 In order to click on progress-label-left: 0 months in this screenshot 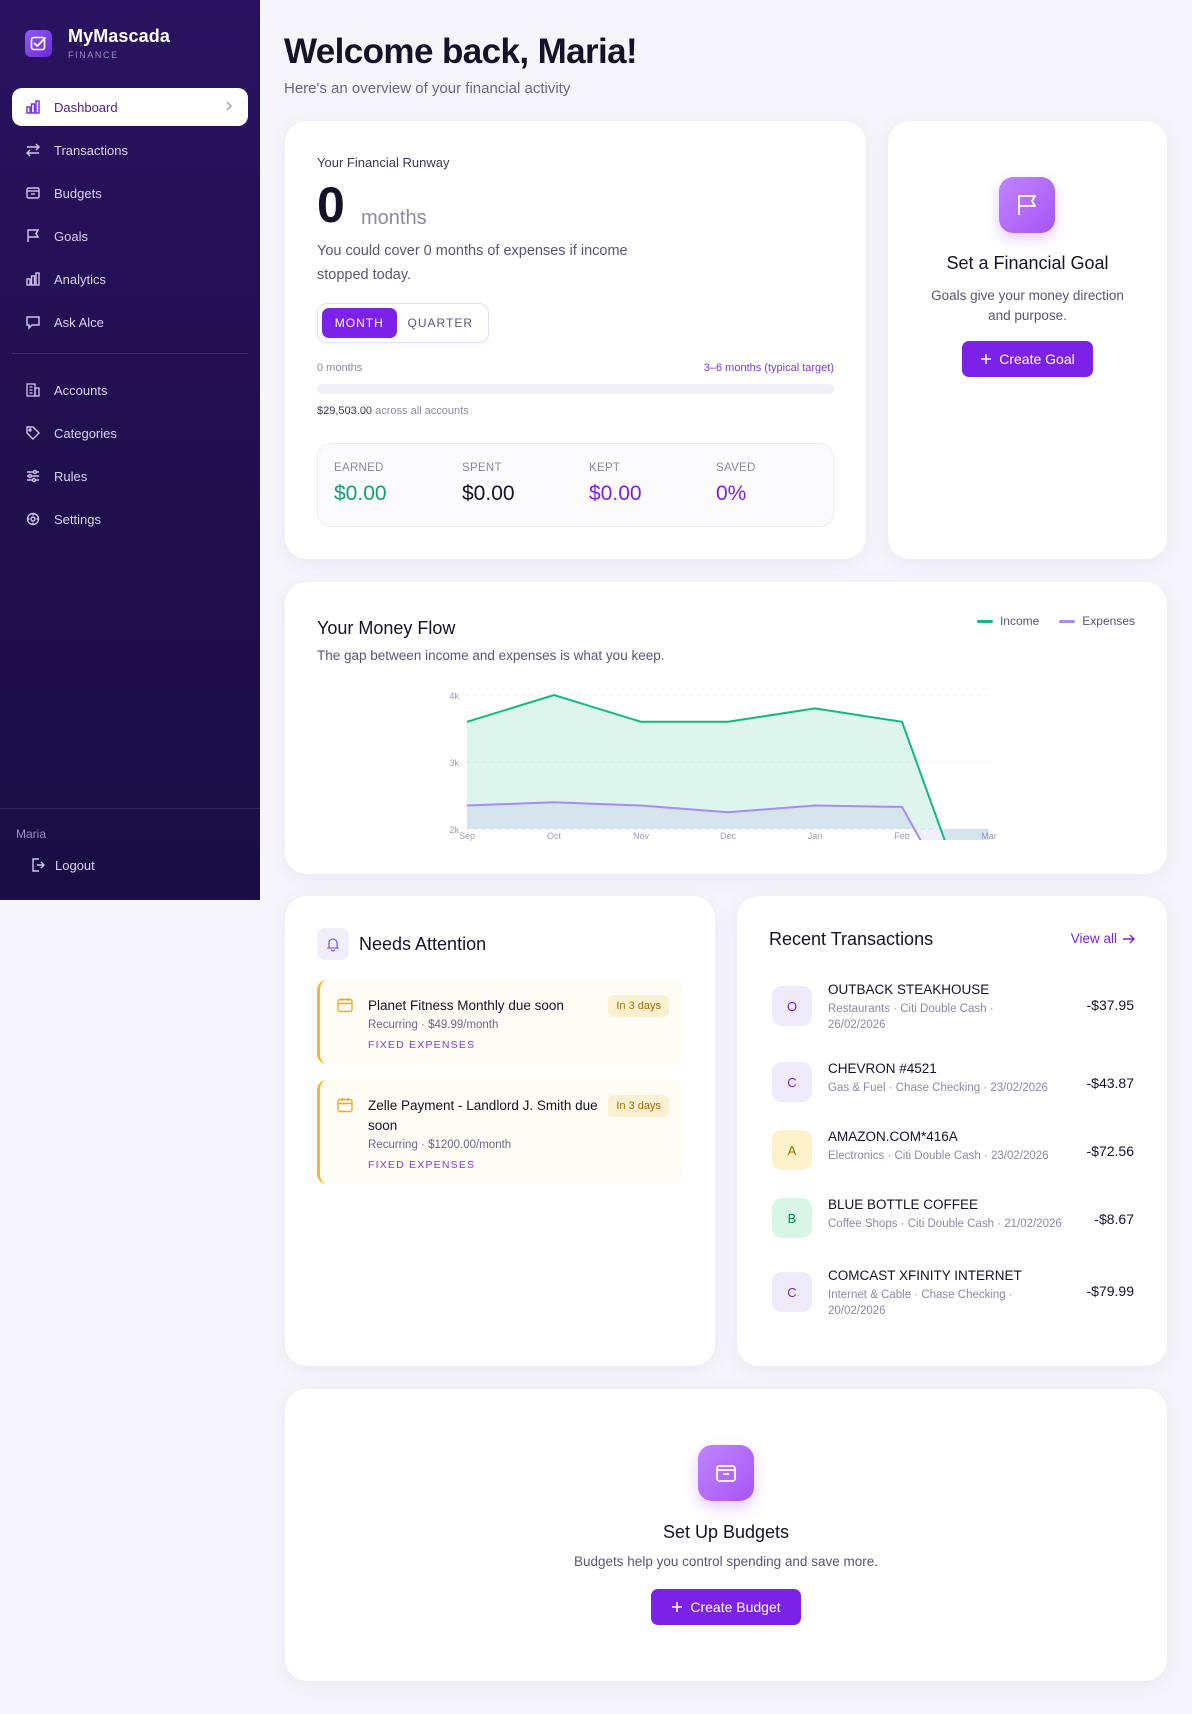, I will do `click(340, 368)`.